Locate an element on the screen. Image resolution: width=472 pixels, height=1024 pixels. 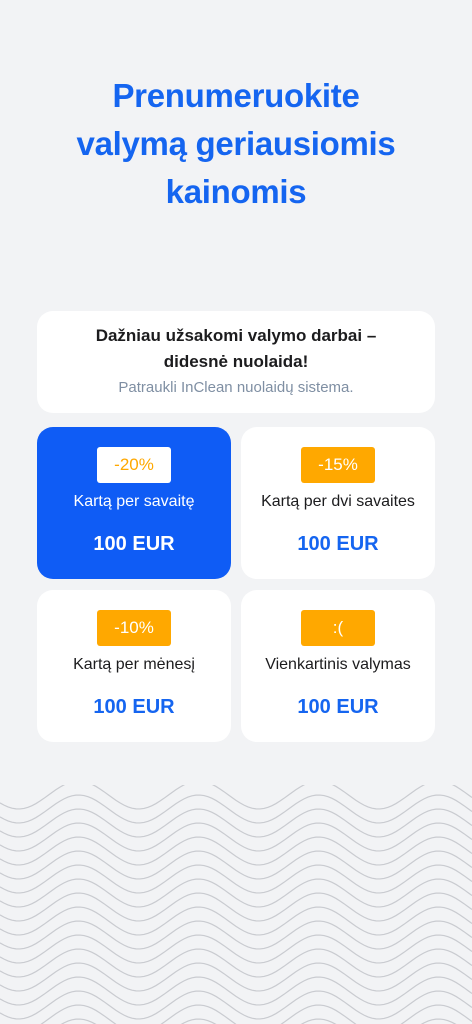
discount-badge: :( is located at coordinates (338, 628).